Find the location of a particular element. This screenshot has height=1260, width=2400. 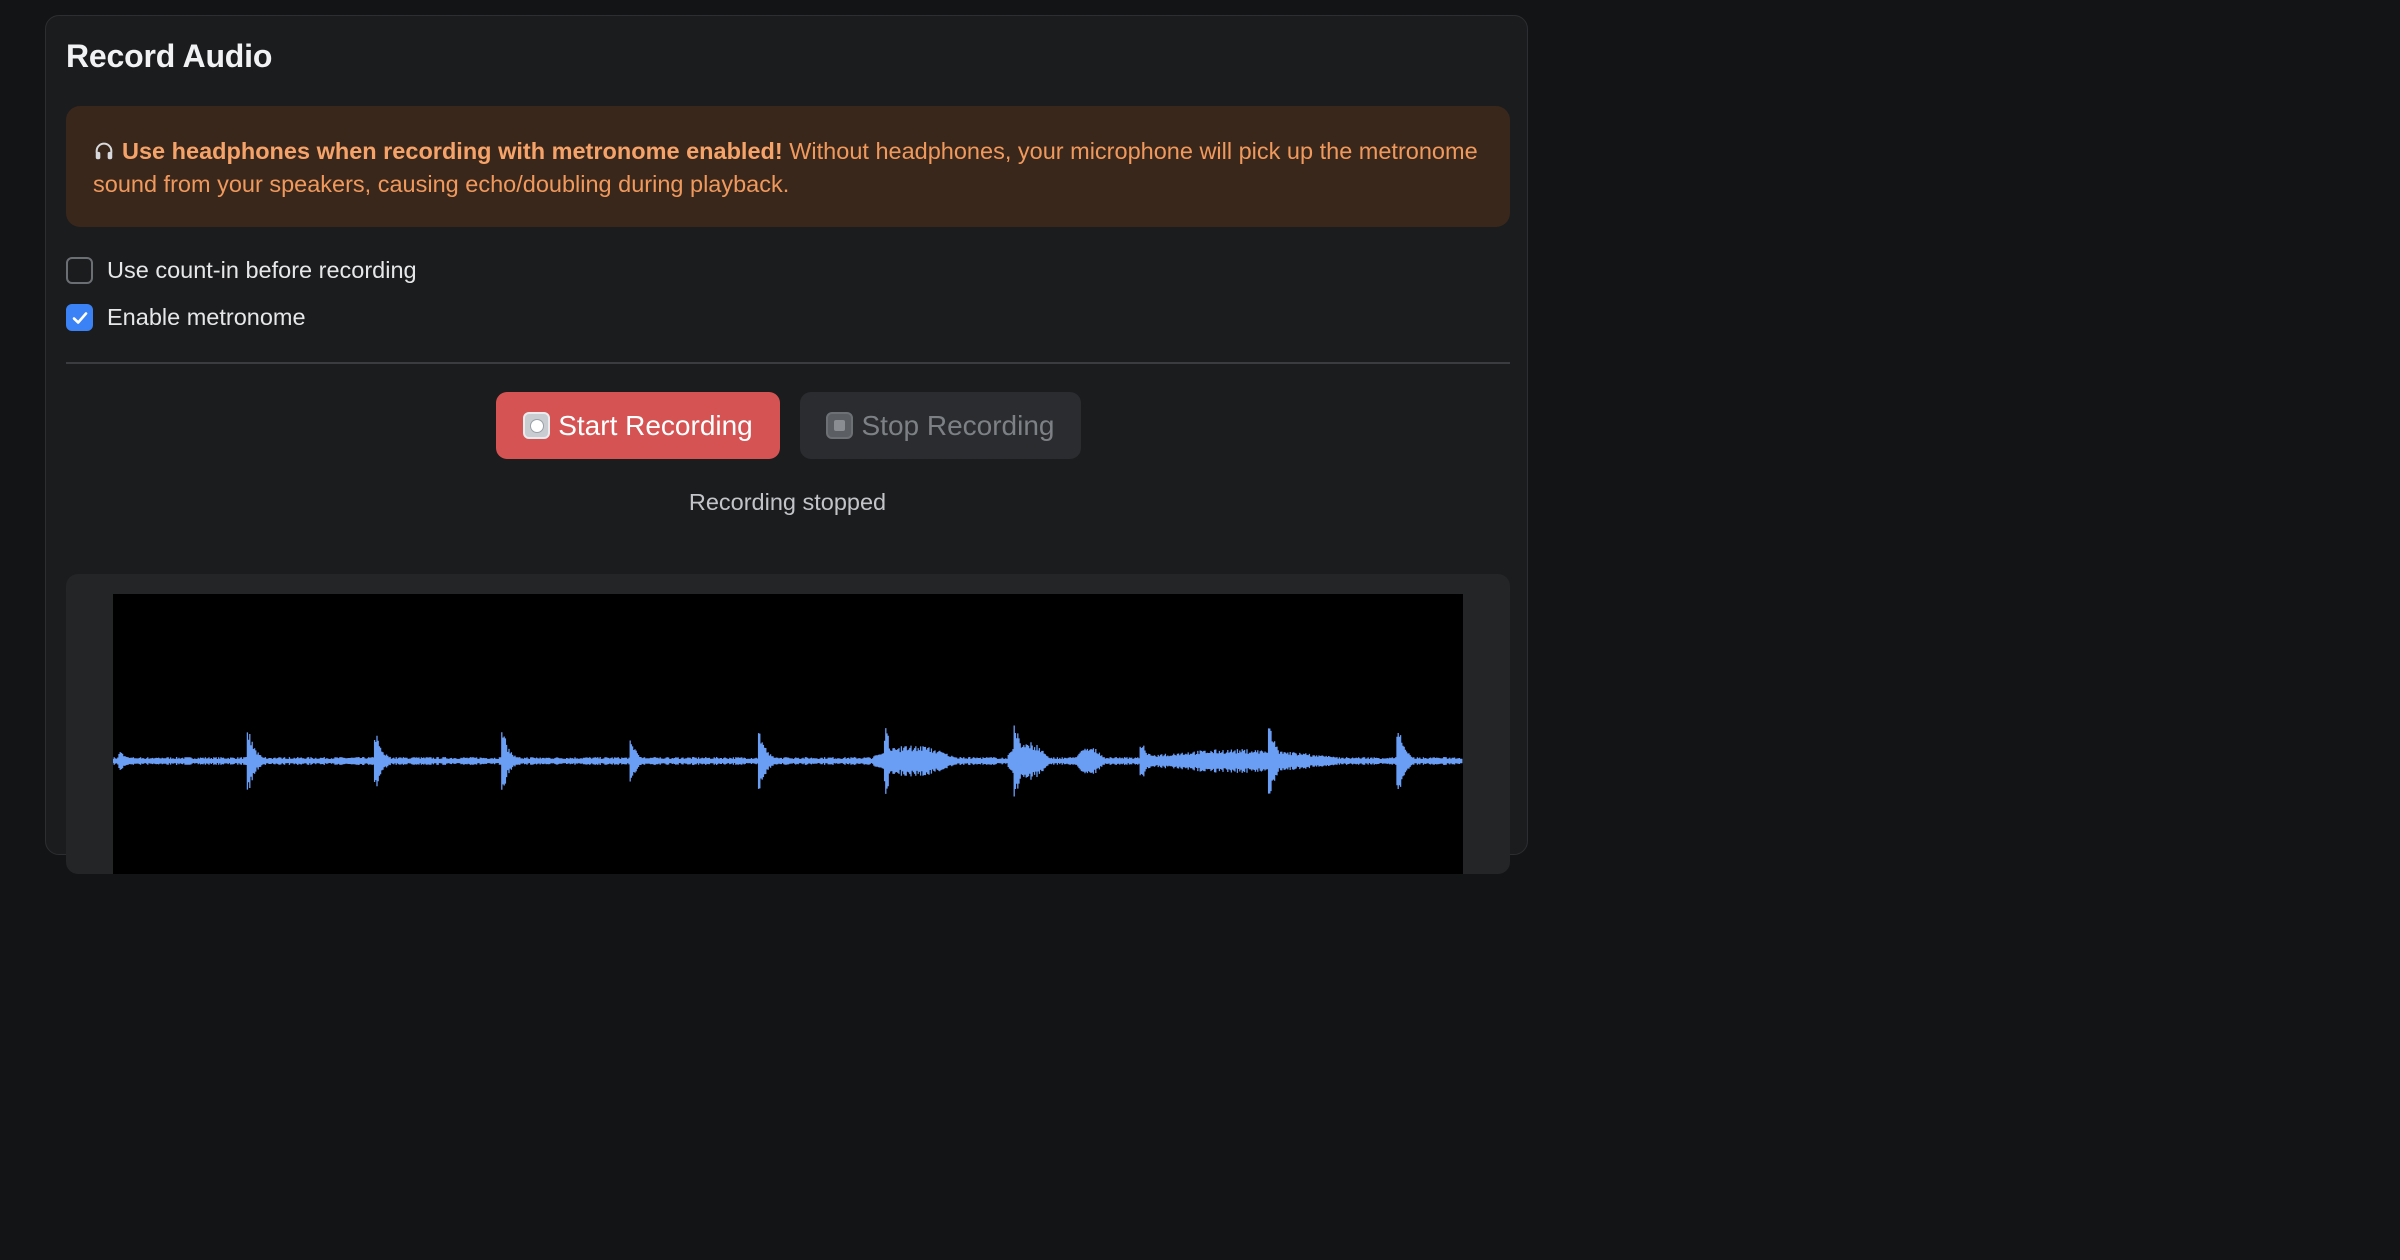

divider is located at coordinates (788, 363).